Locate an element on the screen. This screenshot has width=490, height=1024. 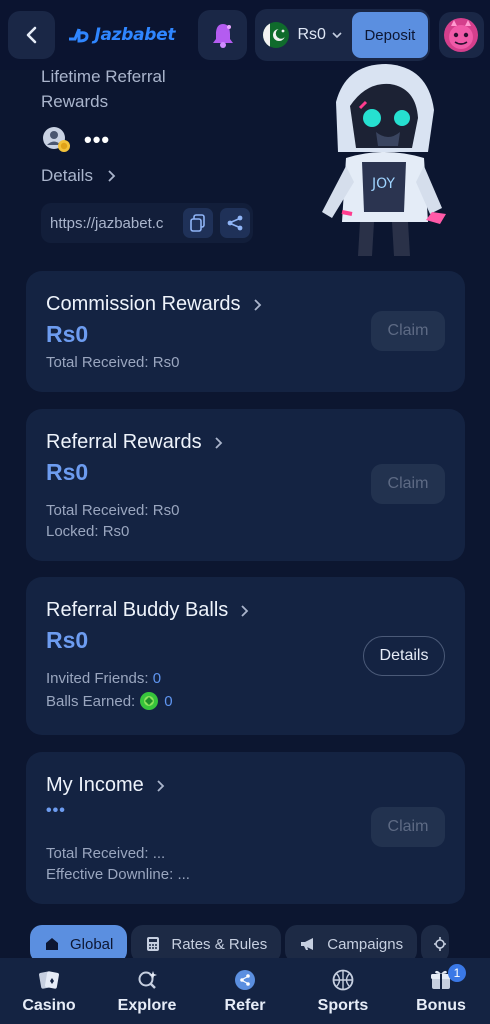
referral-url: https://jazbabet.c is located at coordinates (113, 223).